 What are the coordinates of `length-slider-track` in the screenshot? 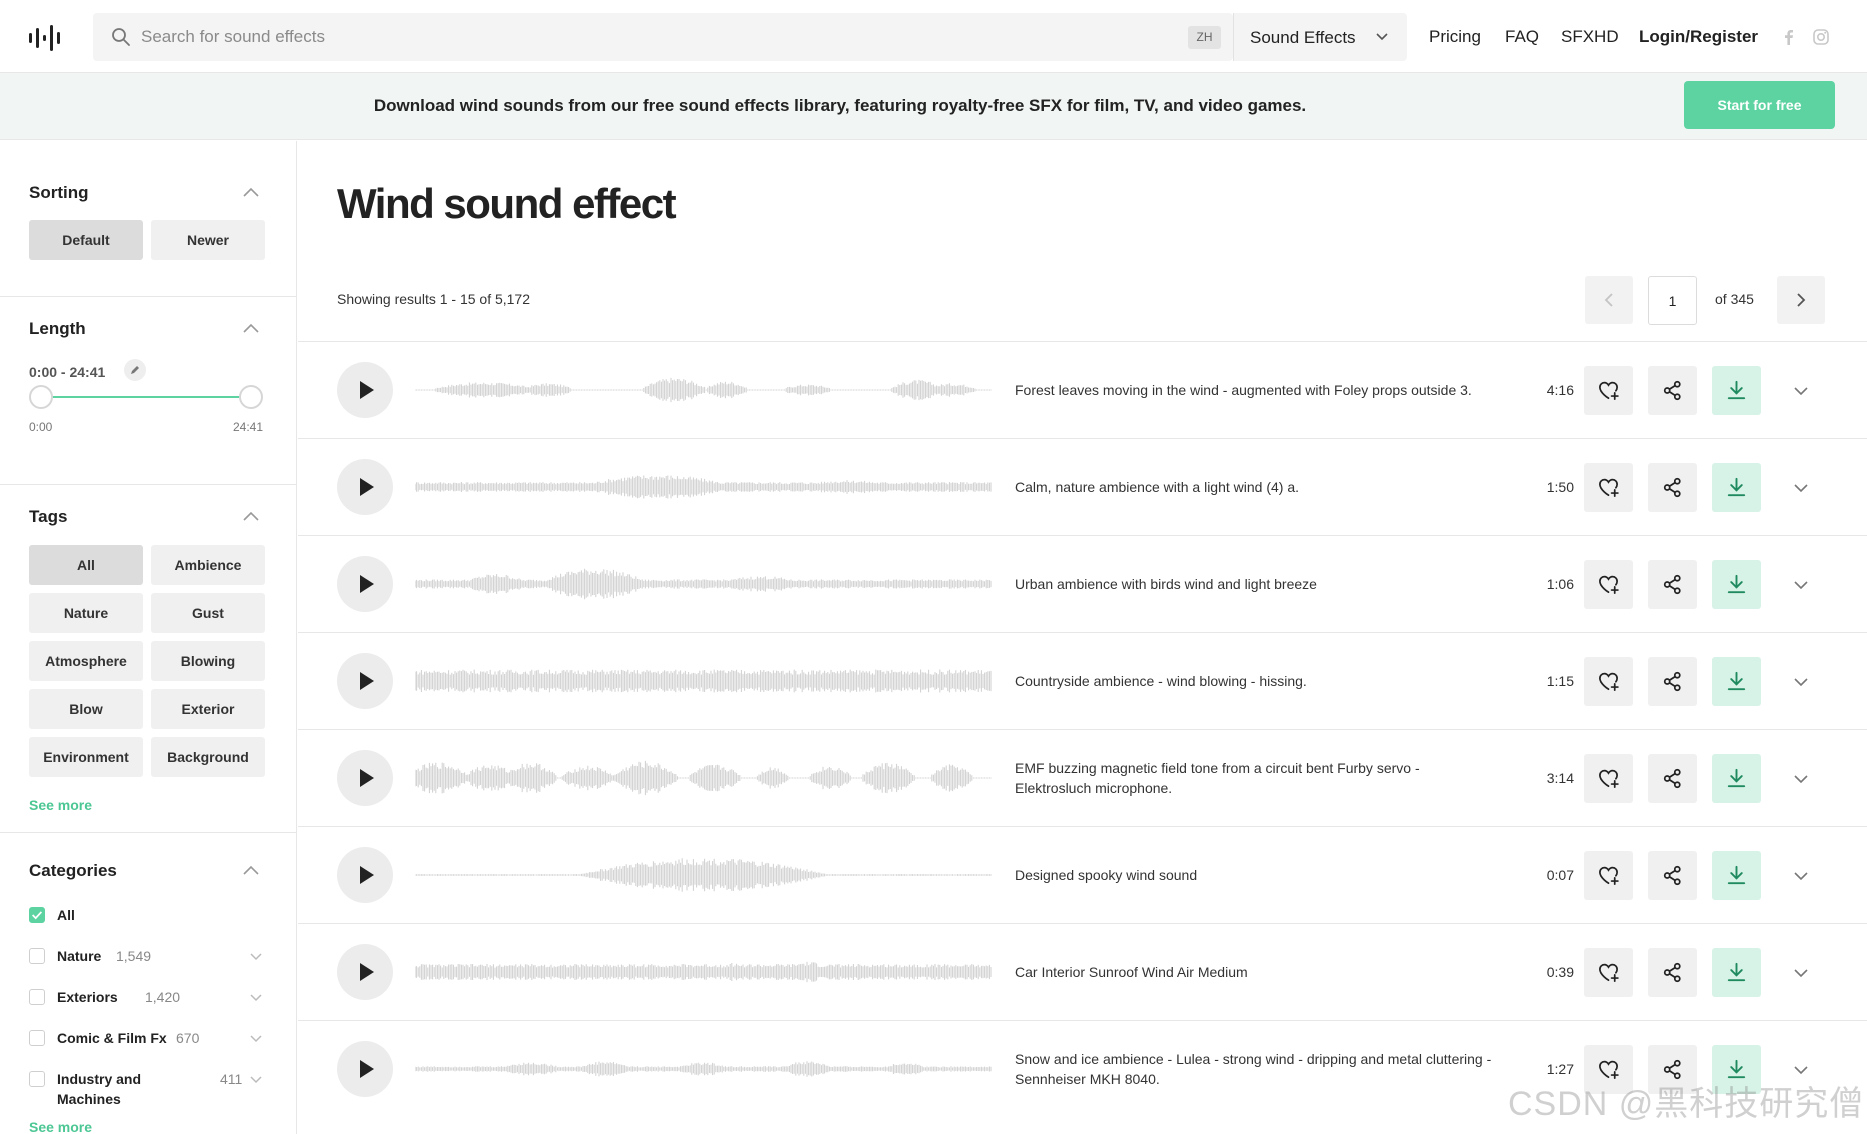 It's located at (146, 397).